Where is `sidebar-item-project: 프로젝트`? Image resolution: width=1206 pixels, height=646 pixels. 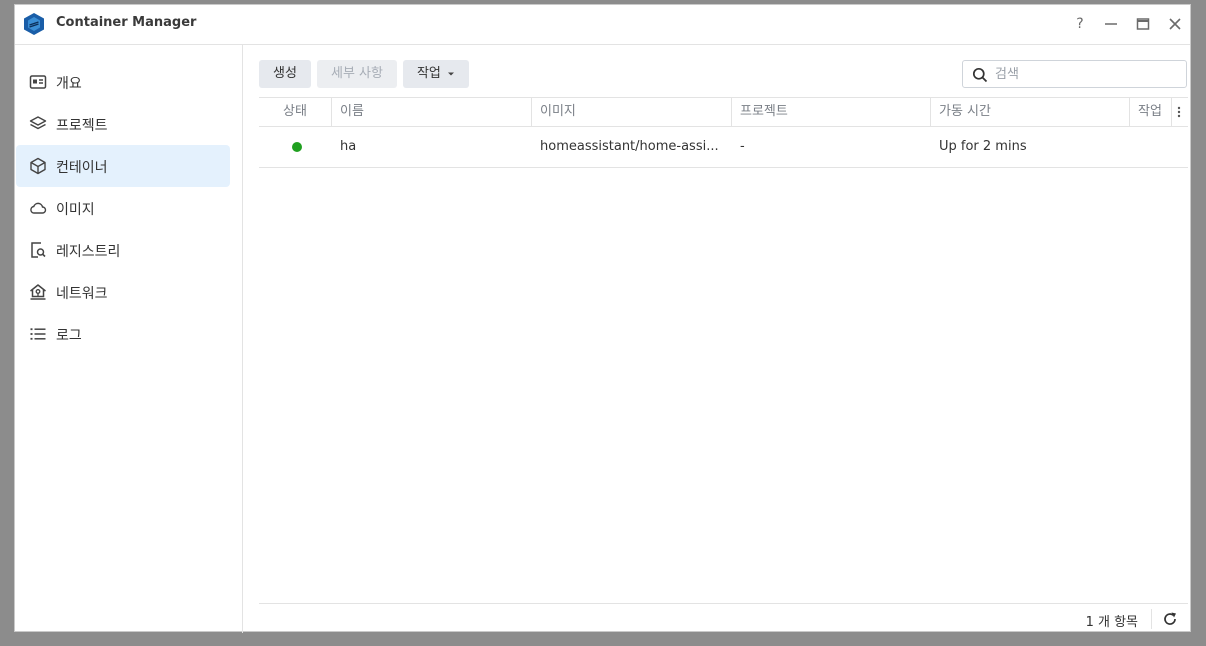 sidebar-item-project: 프로젝트 is located at coordinates (123, 124).